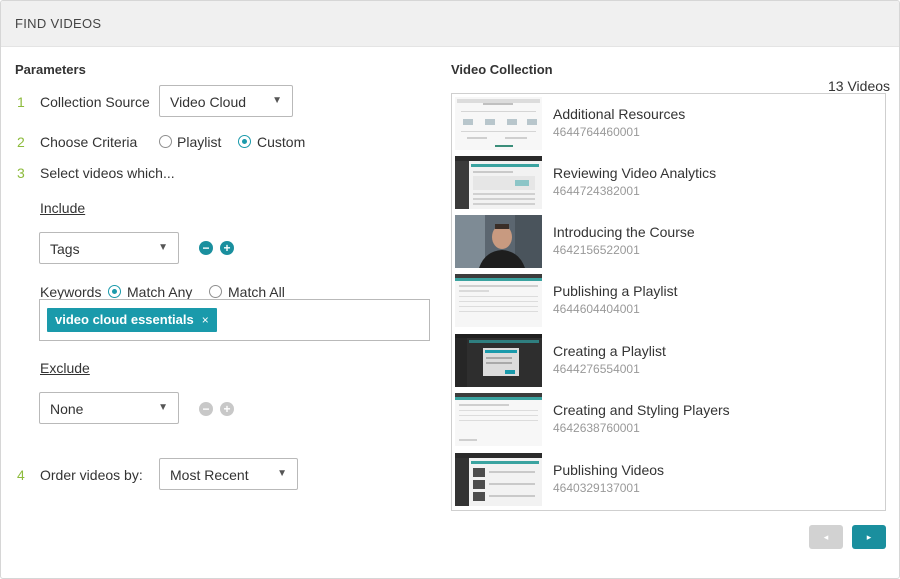  I want to click on video-name: Creating and Styling Players, so click(641, 410).